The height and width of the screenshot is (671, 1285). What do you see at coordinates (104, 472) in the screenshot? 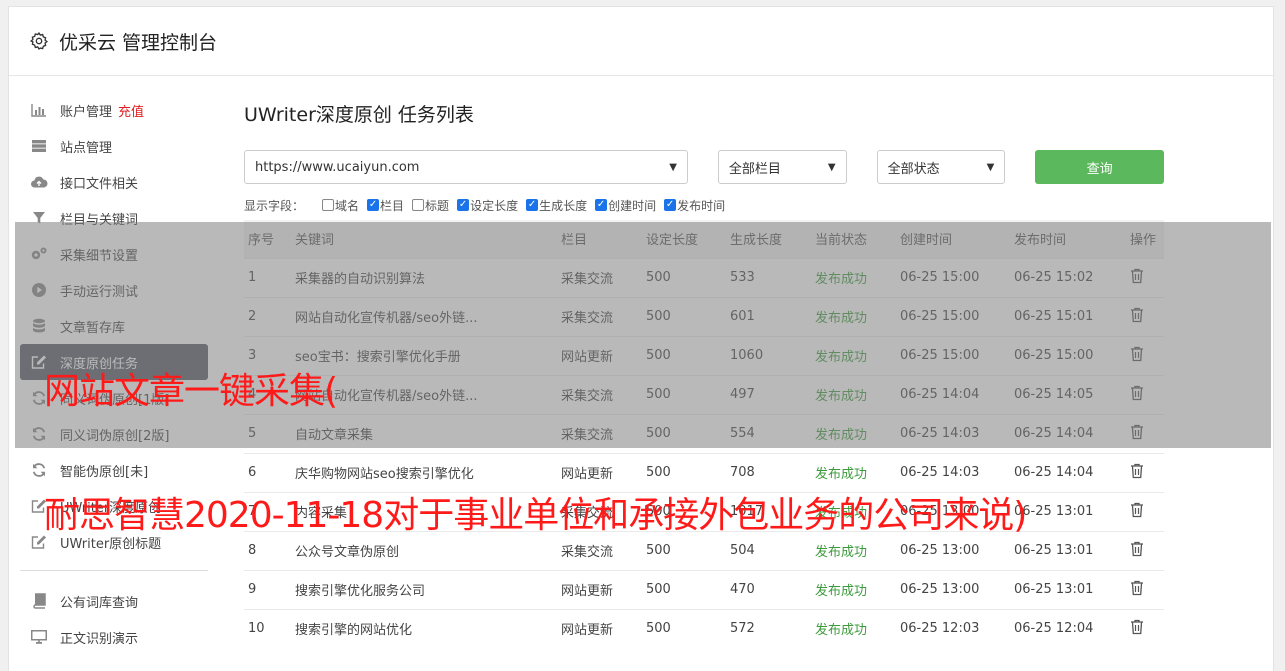
I see `sidebar-item-label: 智能伪原创[未]` at bounding box center [104, 472].